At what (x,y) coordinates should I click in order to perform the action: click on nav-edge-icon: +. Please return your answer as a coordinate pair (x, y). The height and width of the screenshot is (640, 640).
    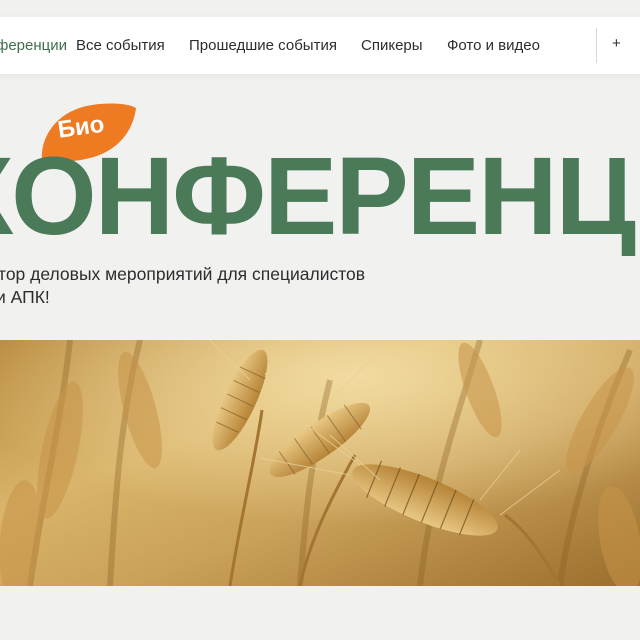
    Looking at the image, I should click on (616, 44).